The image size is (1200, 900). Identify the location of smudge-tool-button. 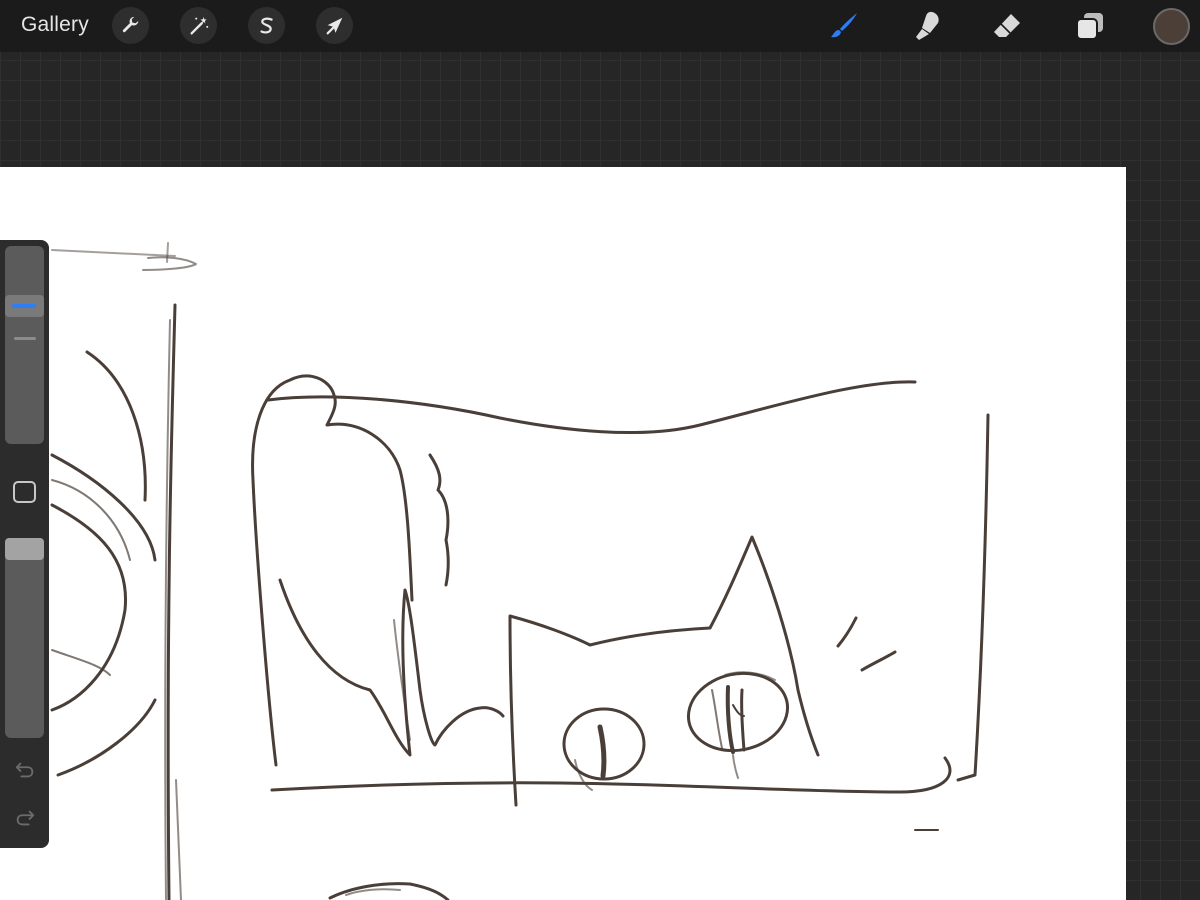
(926, 26).